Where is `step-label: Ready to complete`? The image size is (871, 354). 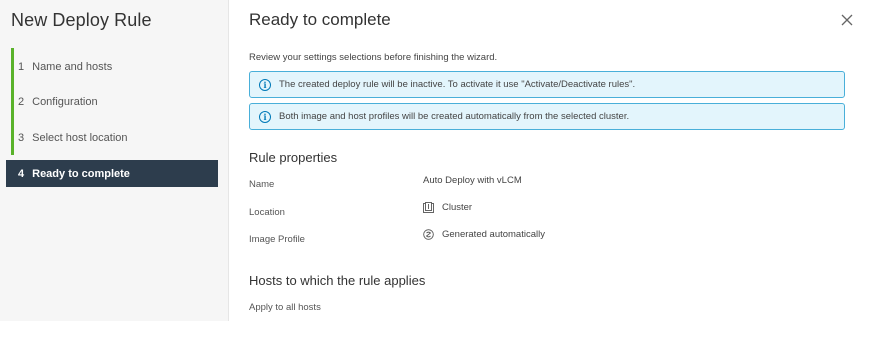 step-label: Ready to complete is located at coordinates (81, 173).